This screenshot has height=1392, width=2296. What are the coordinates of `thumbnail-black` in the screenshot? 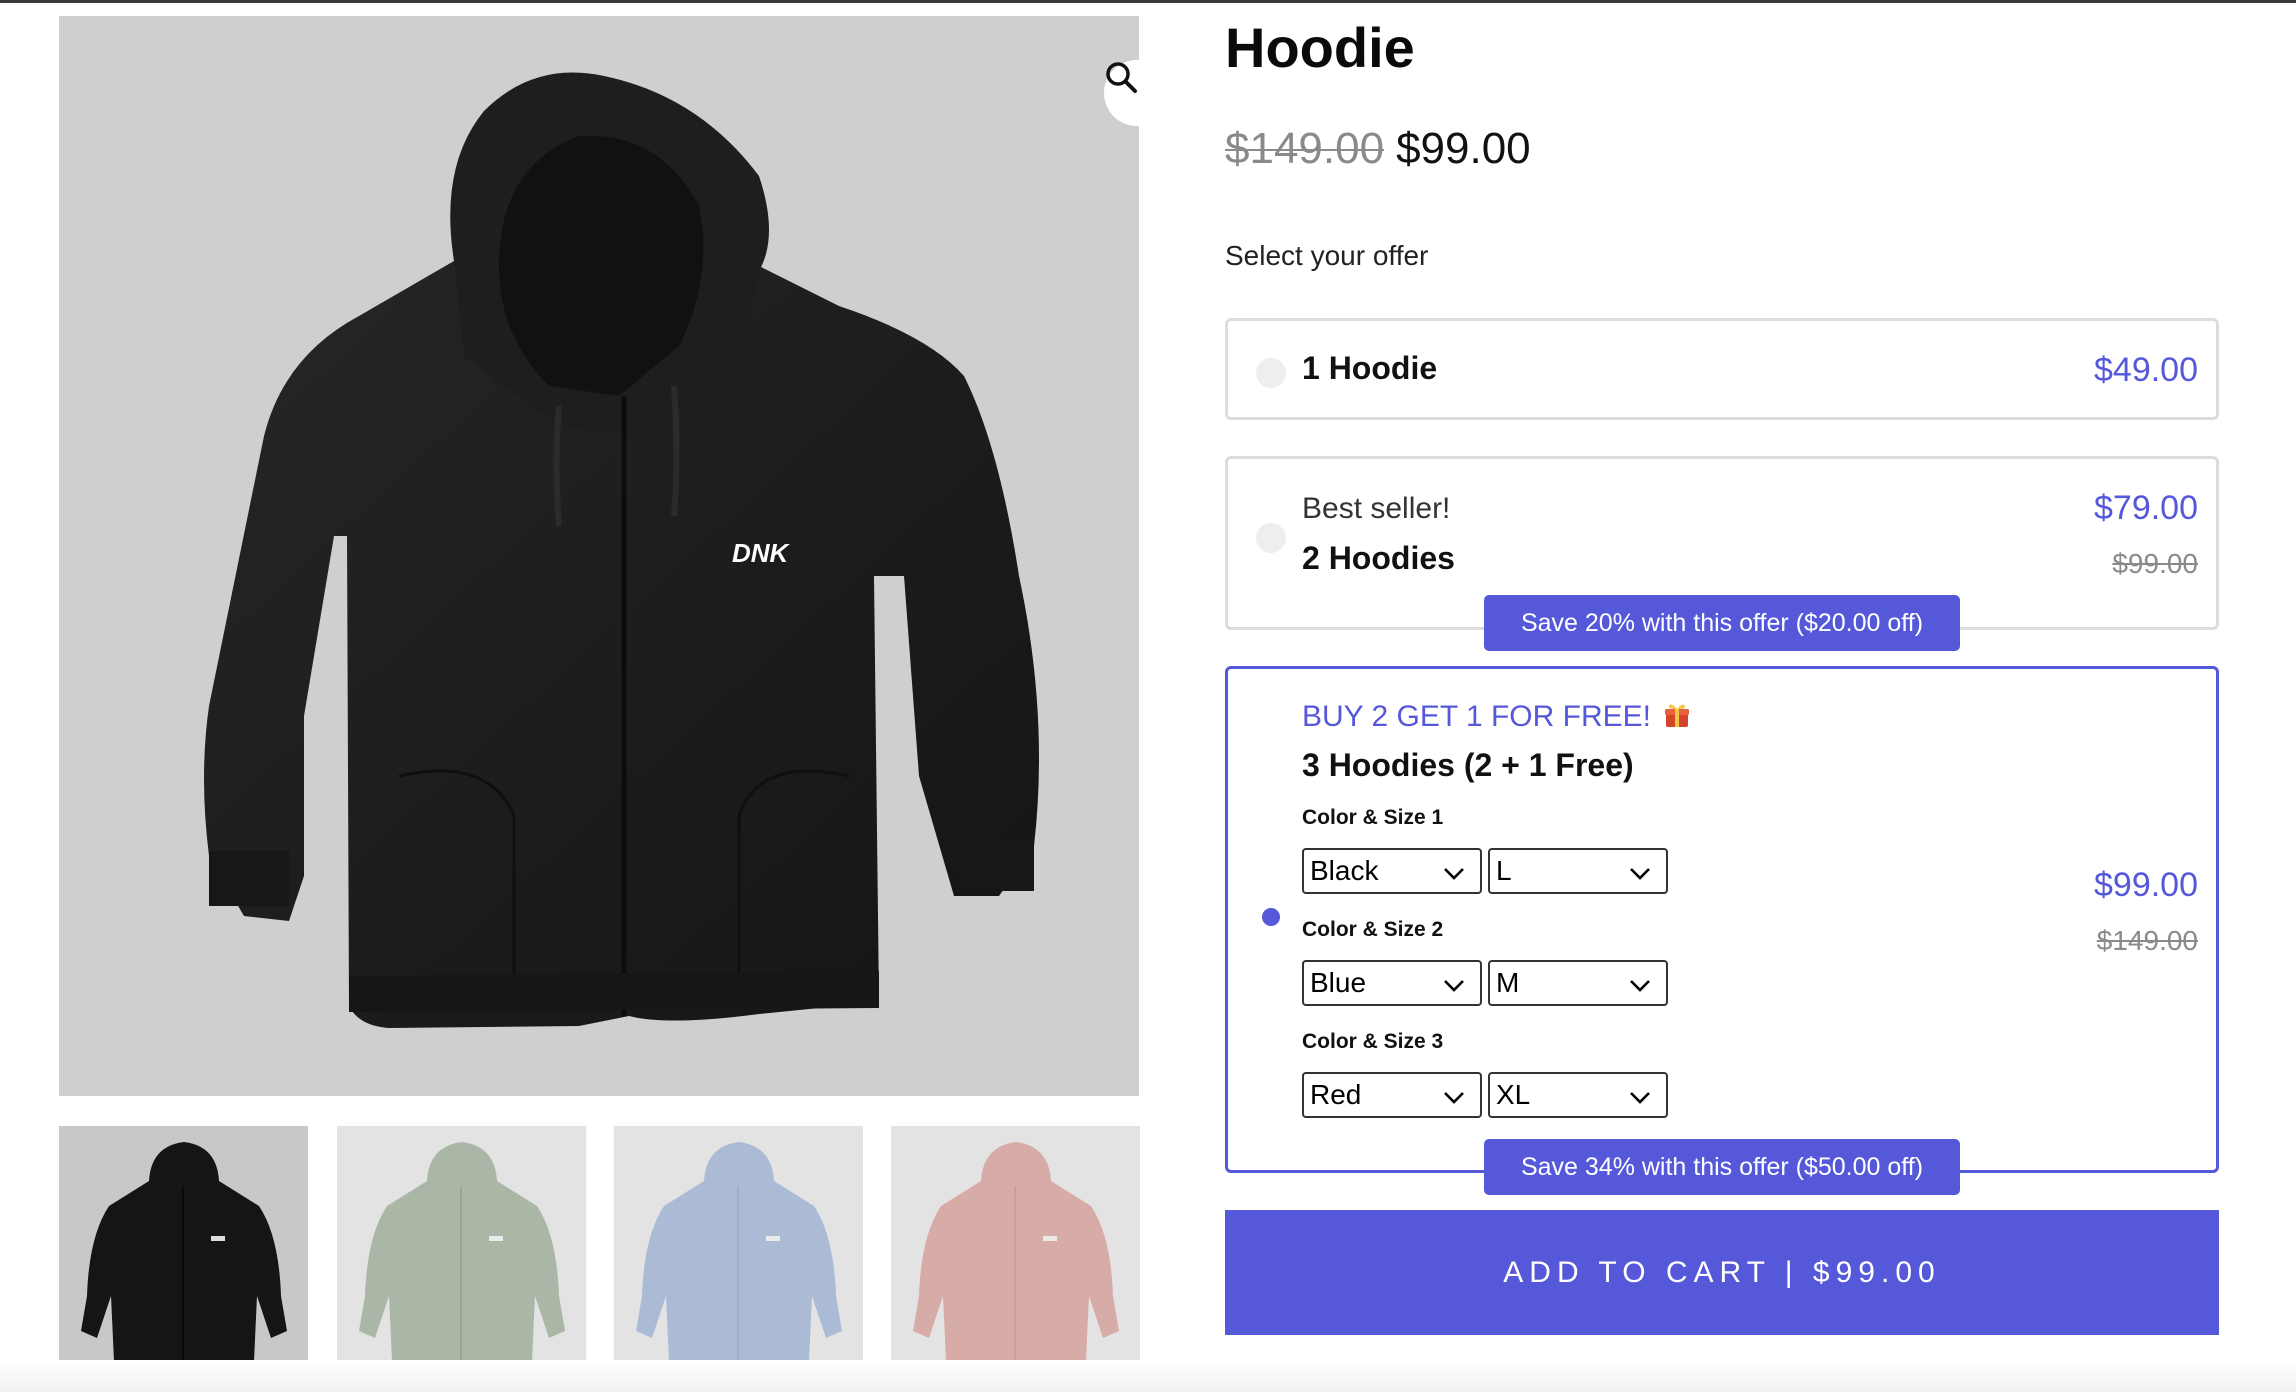 It's located at (183, 1251).